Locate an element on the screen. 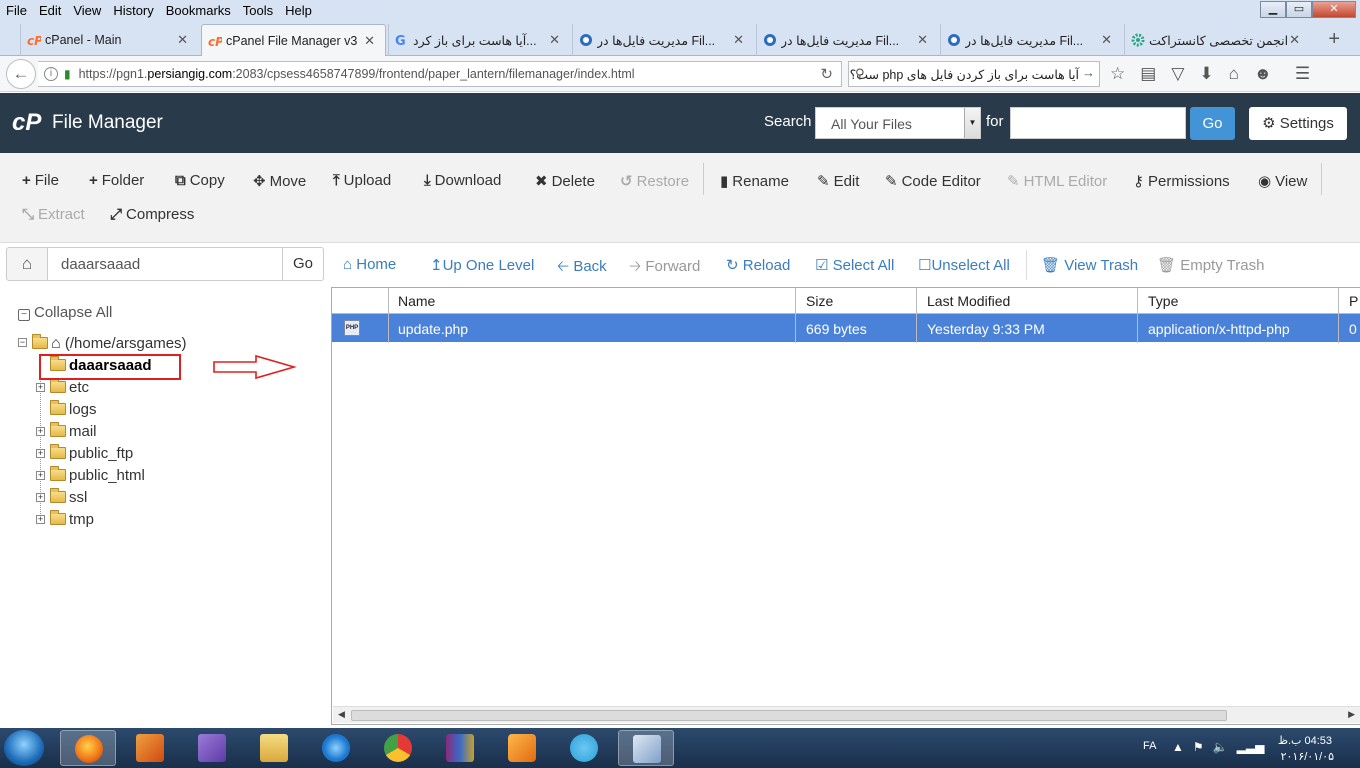 The width and height of the screenshot is (1360, 768). info-icon: i is located at coordinates (51, 74).